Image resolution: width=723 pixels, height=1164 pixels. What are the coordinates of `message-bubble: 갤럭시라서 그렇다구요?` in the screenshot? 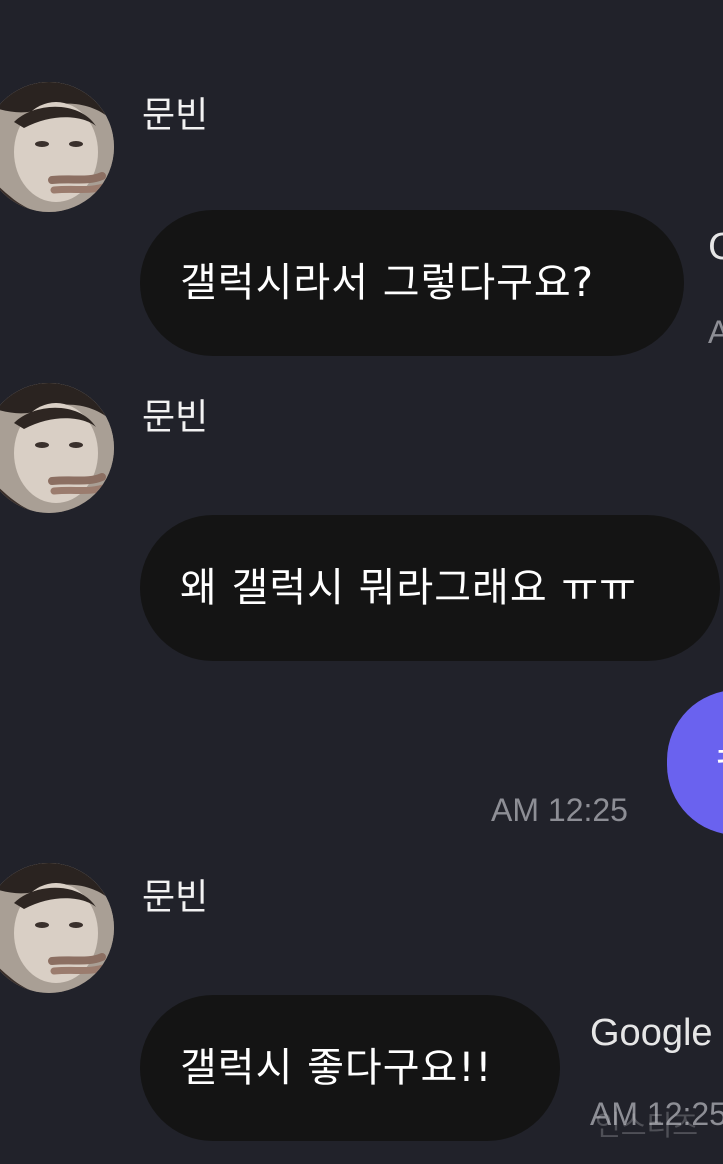 It's located at (412, 283).